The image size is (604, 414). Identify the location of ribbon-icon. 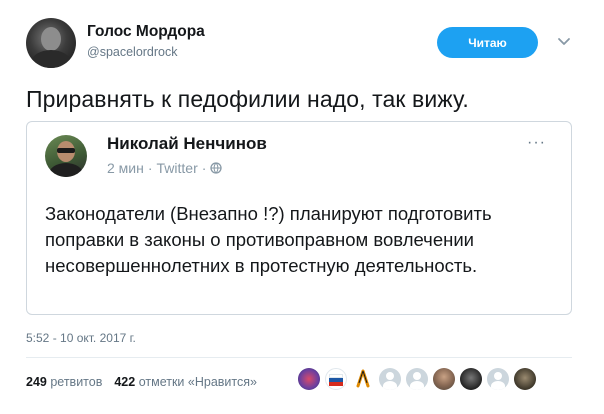
(363, 378).